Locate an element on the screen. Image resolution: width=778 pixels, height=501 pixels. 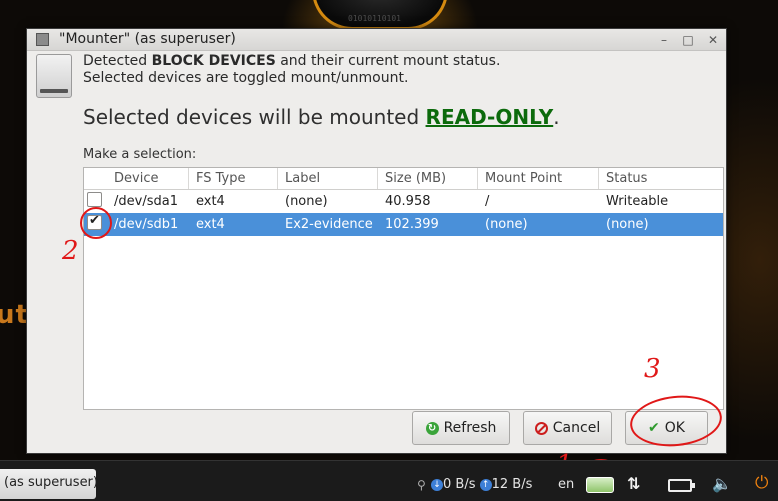
headline-prefix: Selected devices will be mounted is located at coordinates (254, 117).